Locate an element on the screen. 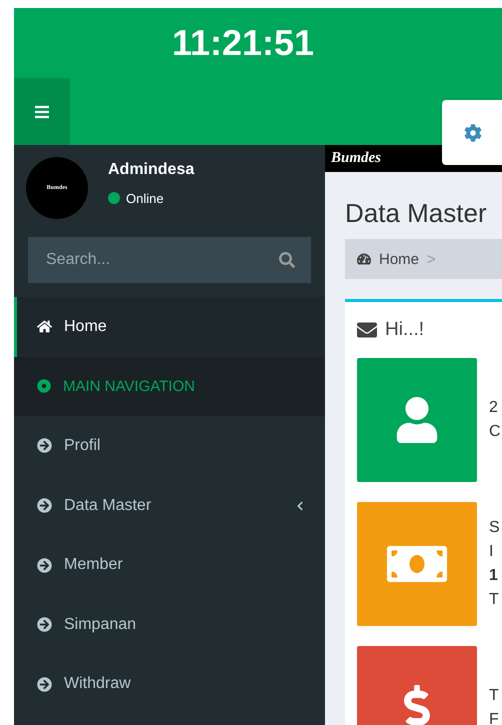 Image resolution: width=502 pixels, height=725 pixels. breadcrumb-link: Home is located at coordinates (399, 259).